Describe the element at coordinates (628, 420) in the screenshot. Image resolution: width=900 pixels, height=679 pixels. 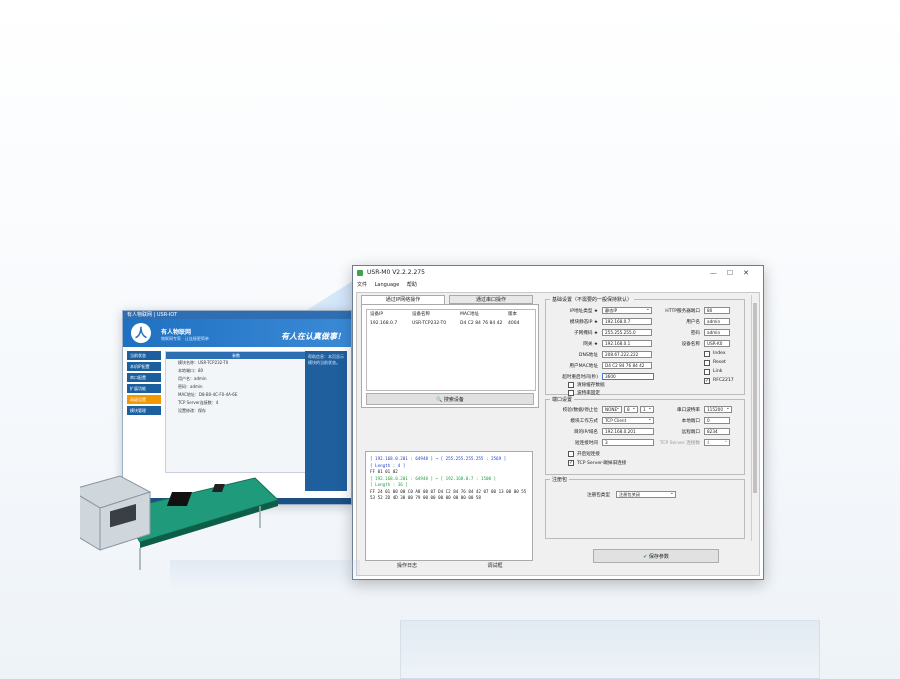
I see `work-mode-select: TCP Client` at that location.